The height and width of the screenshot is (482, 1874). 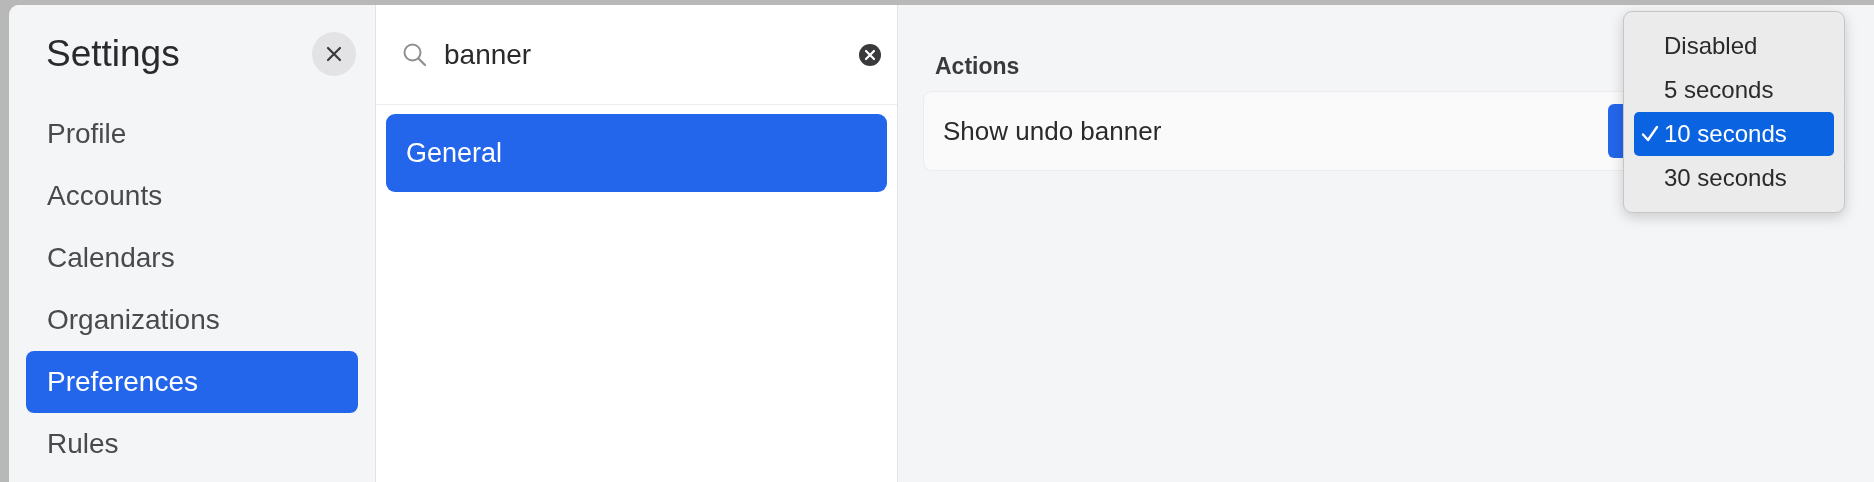 What do you see at coordinates (1734, 178) in the screenshot?
I see `menu-option: 30 seconds` at bounding box center [1734, 178].